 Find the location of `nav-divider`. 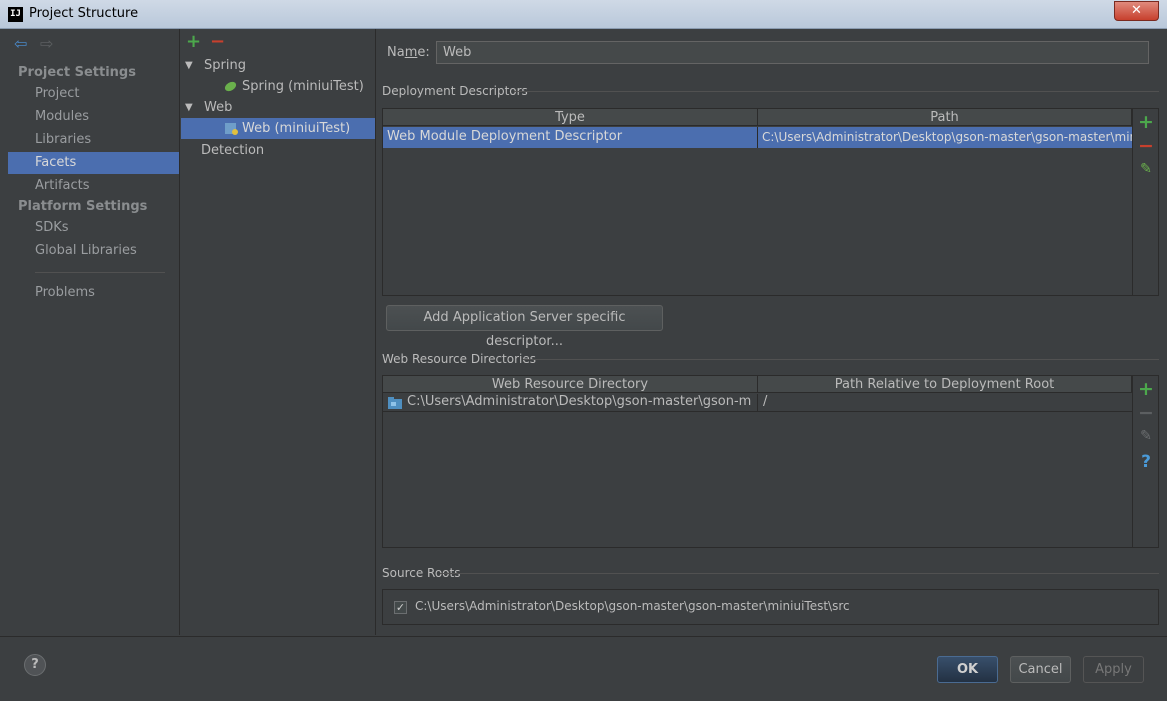

nav-divider is located at coordinates (100, 272).